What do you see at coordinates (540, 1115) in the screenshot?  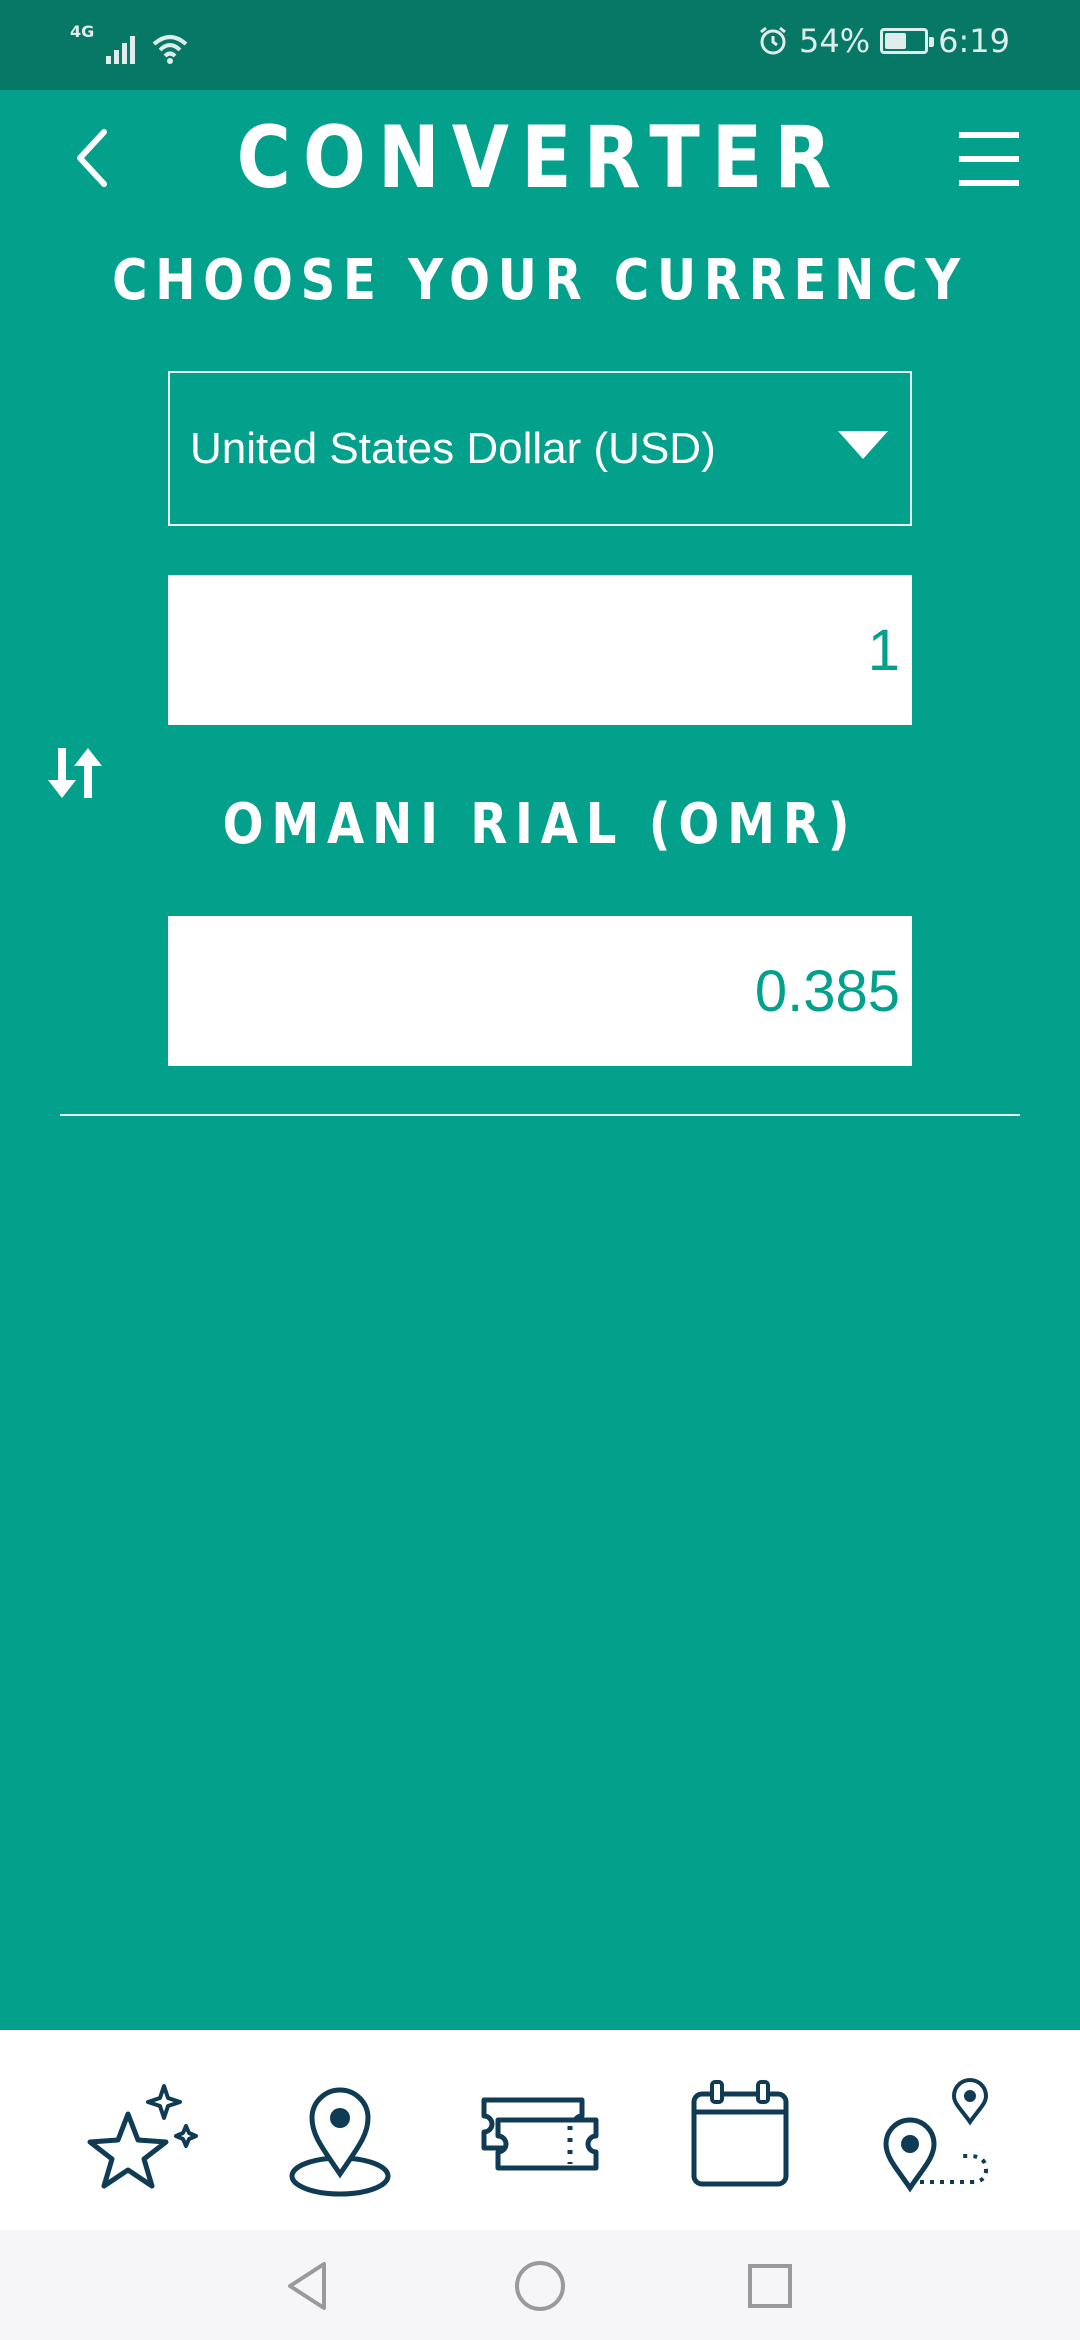 I see `divider` at bounding box center [540, 1115].